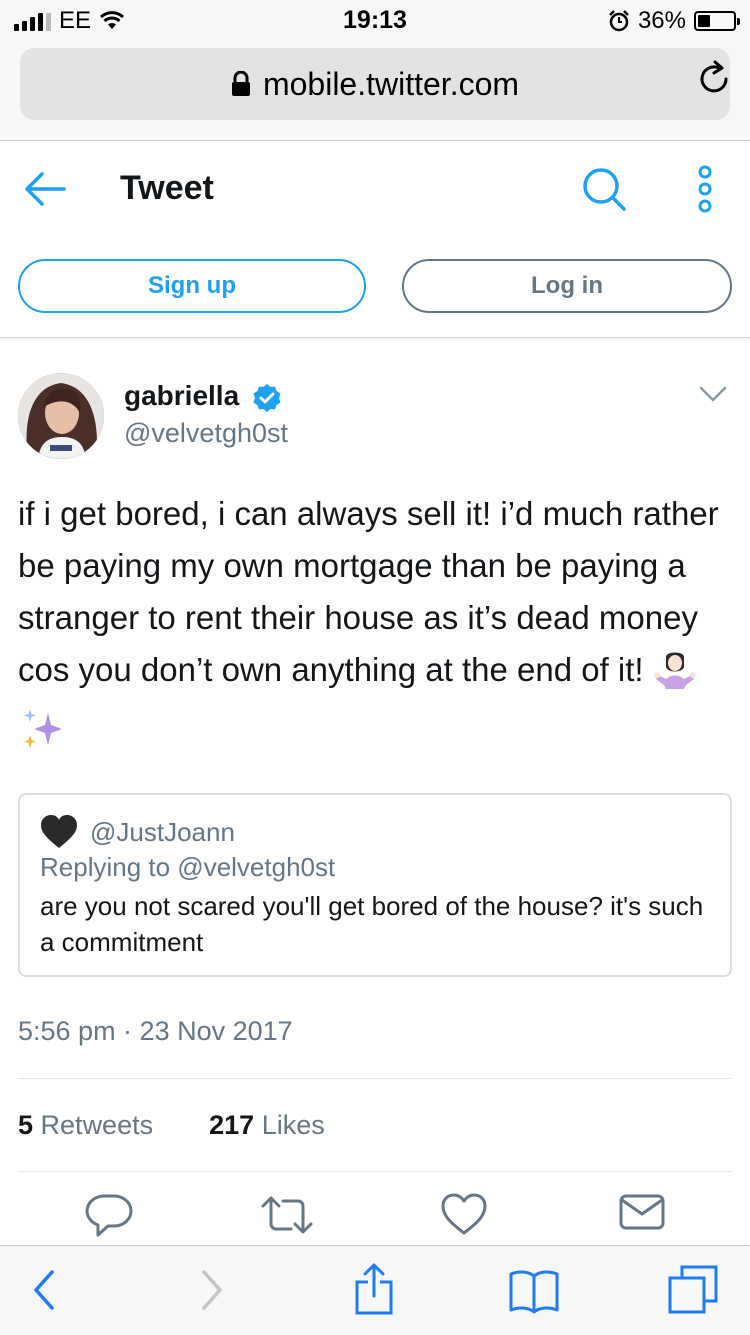  What do you see at coordinates (212, 1290) in the screenshot?
I see `forward-icon` at bounding box center [212, 1290].